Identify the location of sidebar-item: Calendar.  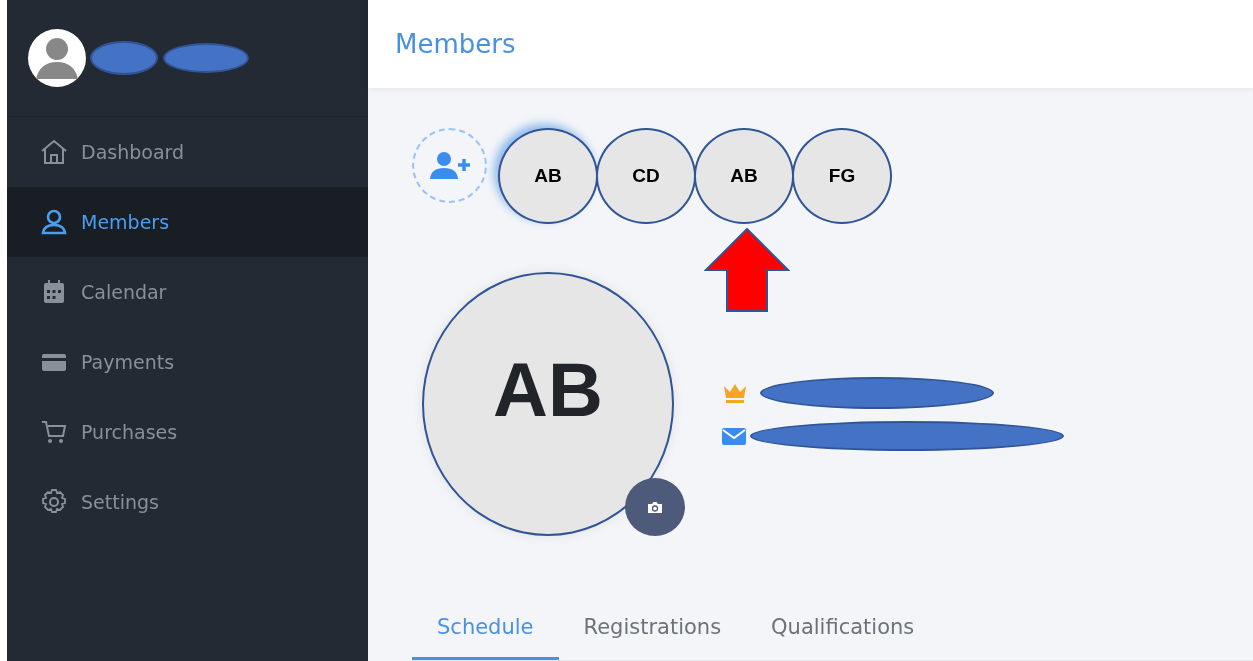
(187, 292).